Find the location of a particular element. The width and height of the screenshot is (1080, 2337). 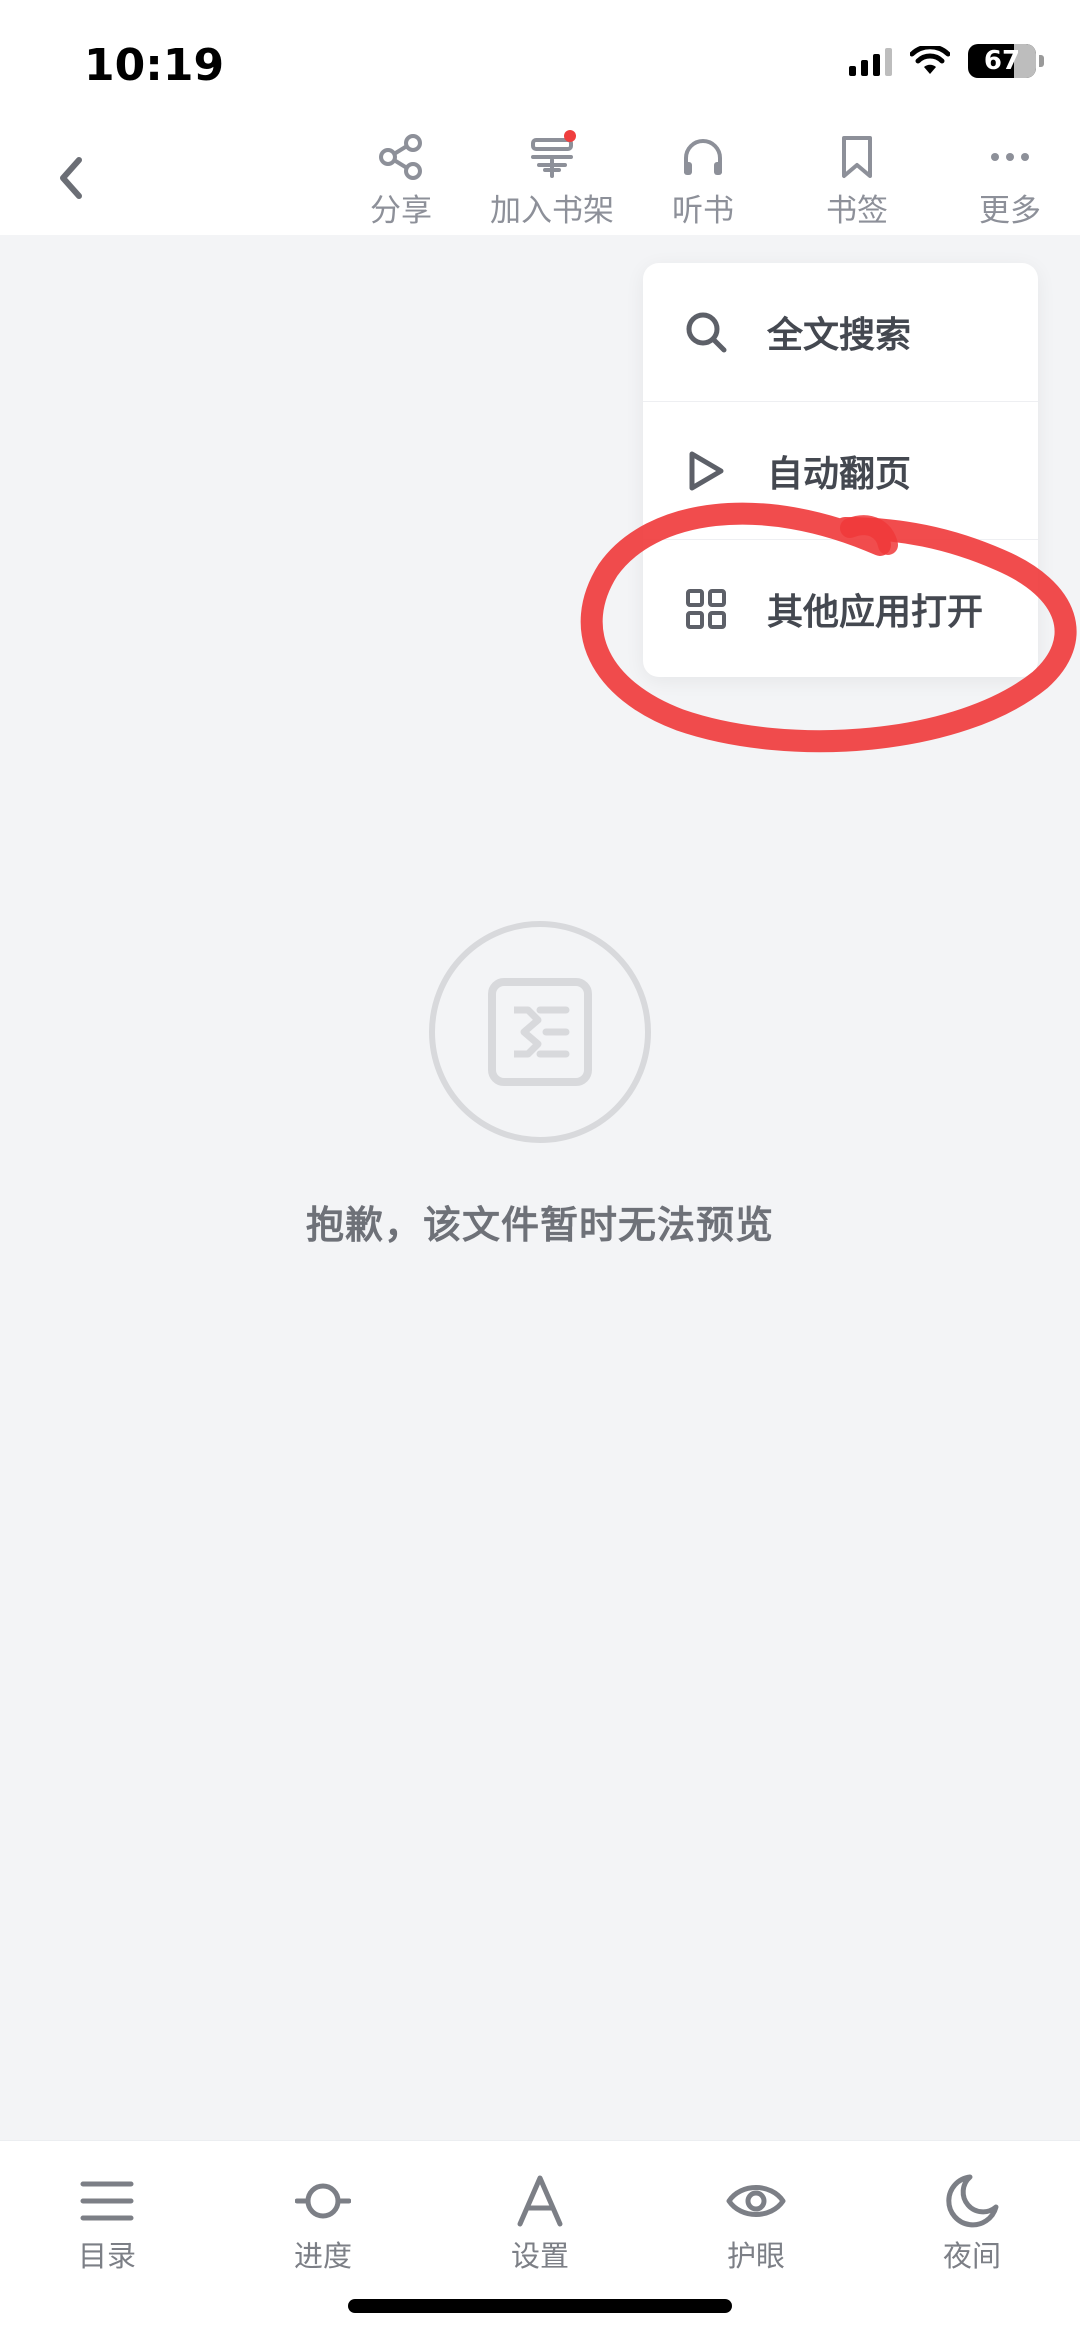

cellular-signal-icon is located at coordinates (870, 61).